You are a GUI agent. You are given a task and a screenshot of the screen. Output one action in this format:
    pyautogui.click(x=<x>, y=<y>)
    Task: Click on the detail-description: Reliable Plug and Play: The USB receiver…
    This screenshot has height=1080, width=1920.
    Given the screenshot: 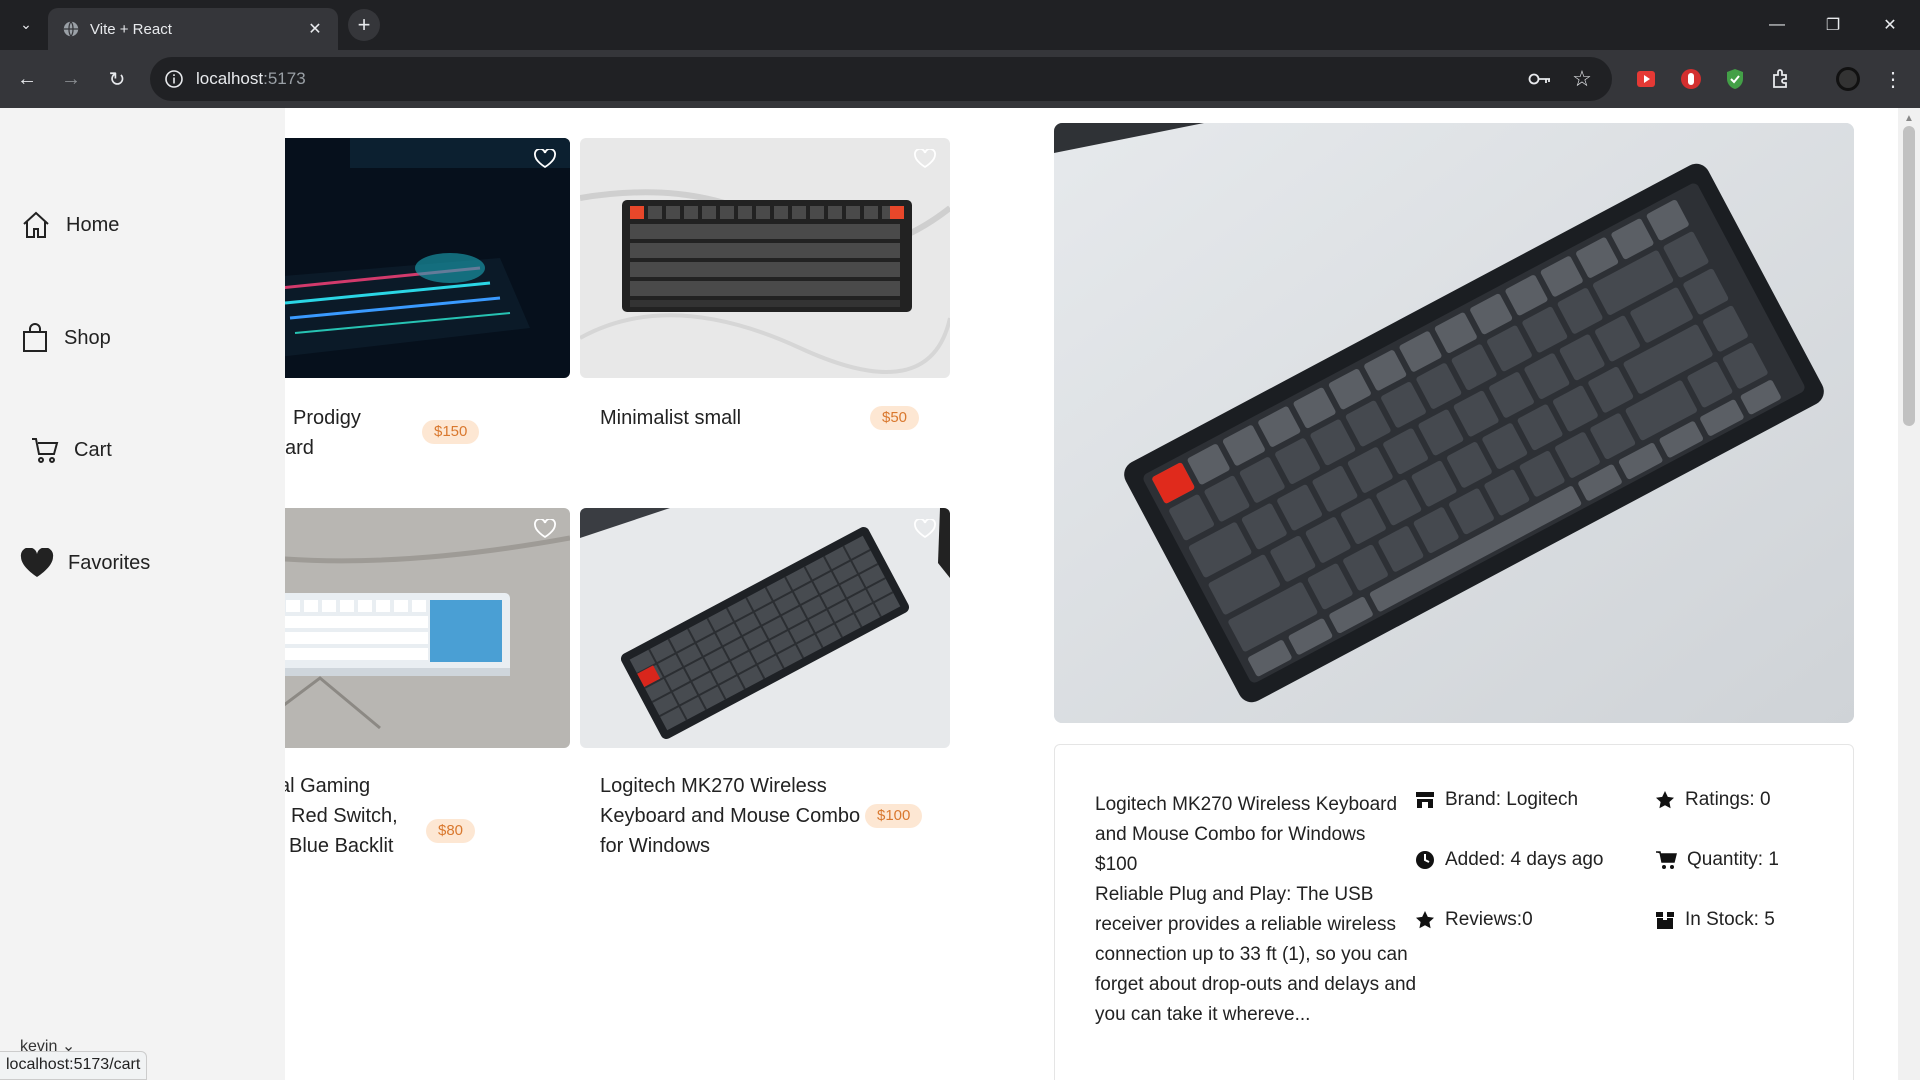 What is the action you would take?
    pyautogui.click(x=1256, y=954)
    